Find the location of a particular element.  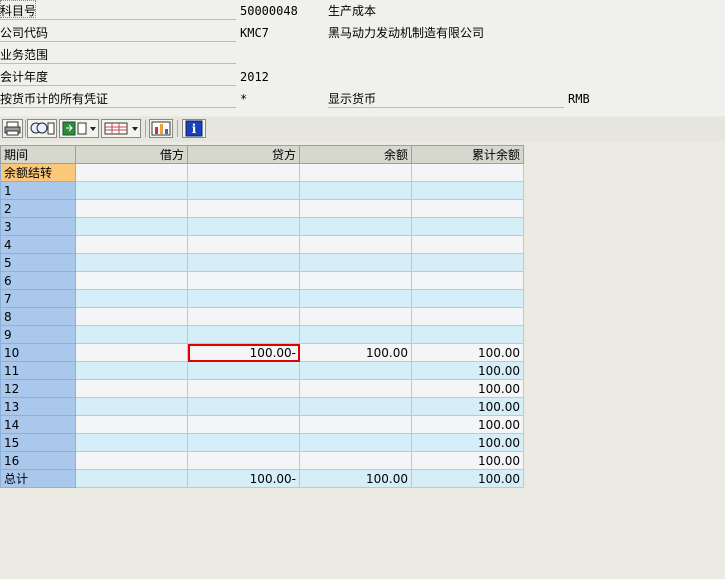

display-currency: RMB is located at coordinates (579, 99).